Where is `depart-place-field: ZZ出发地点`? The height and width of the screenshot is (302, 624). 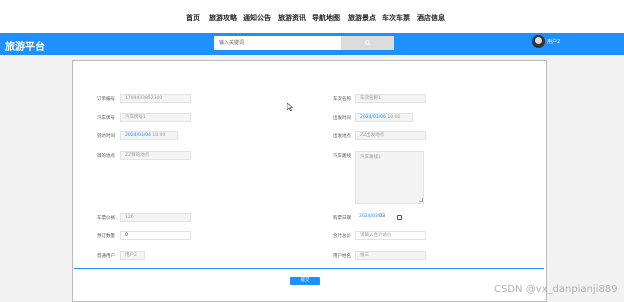
depart-place-field: ZZ出发地点 is located at coordinates (390, 135).